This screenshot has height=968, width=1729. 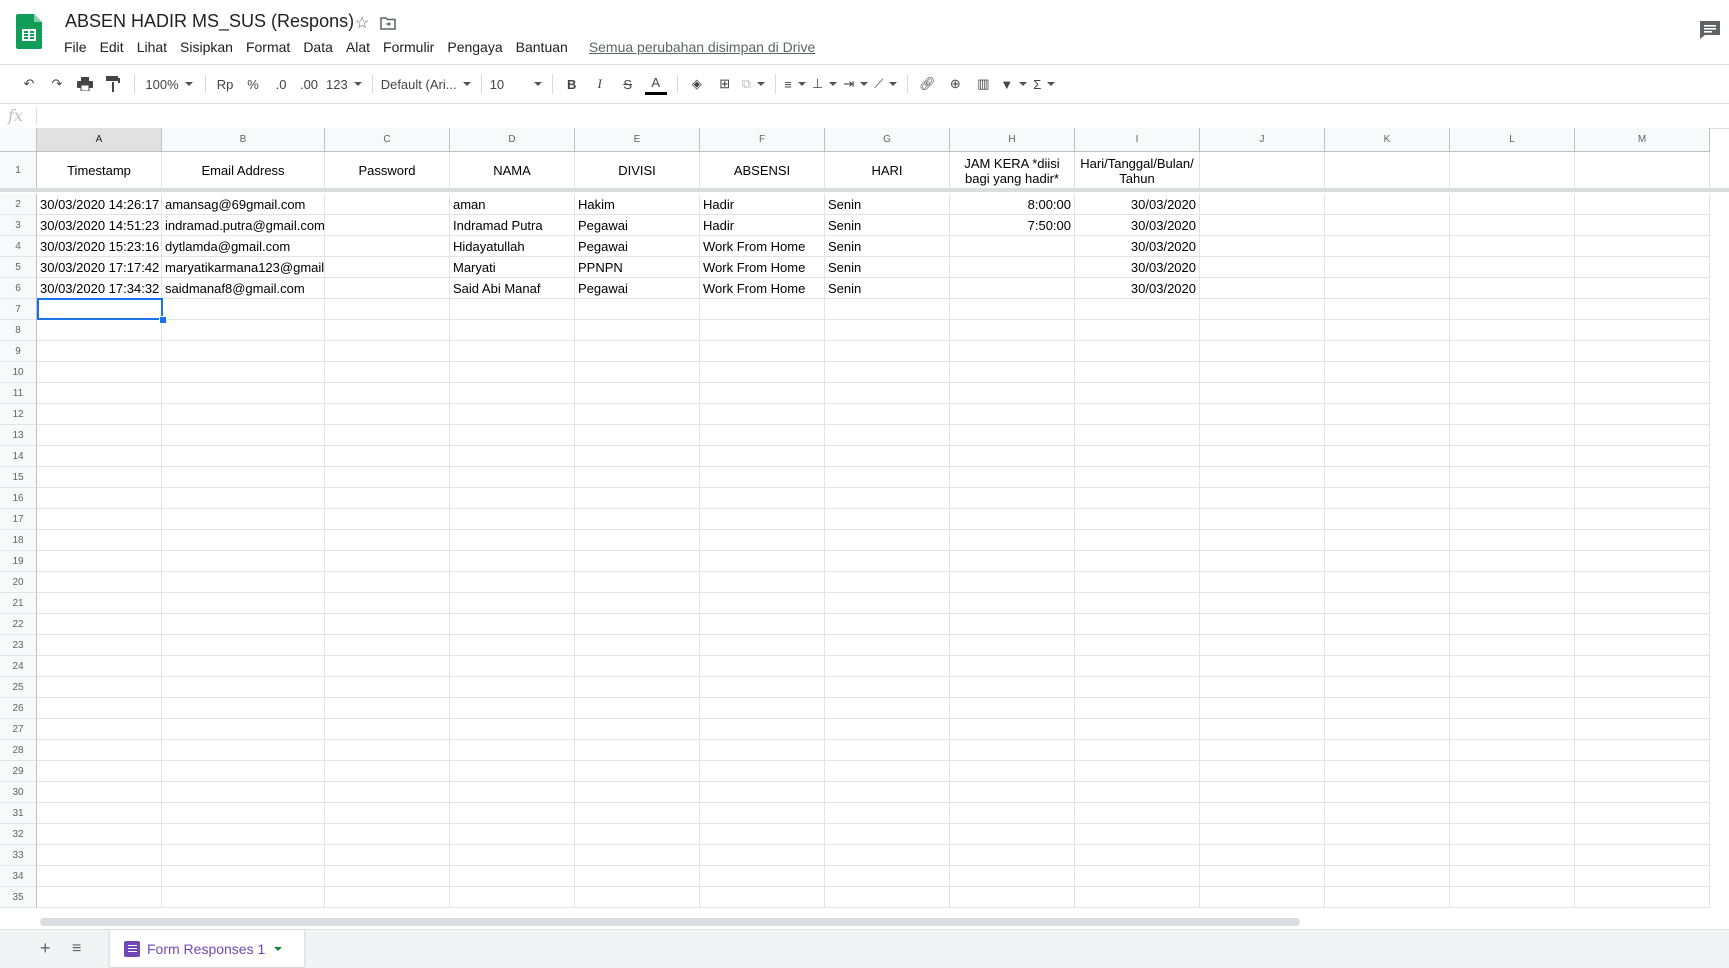 I want to click on currency-format-button: Rp, so click(x=225, y=84).